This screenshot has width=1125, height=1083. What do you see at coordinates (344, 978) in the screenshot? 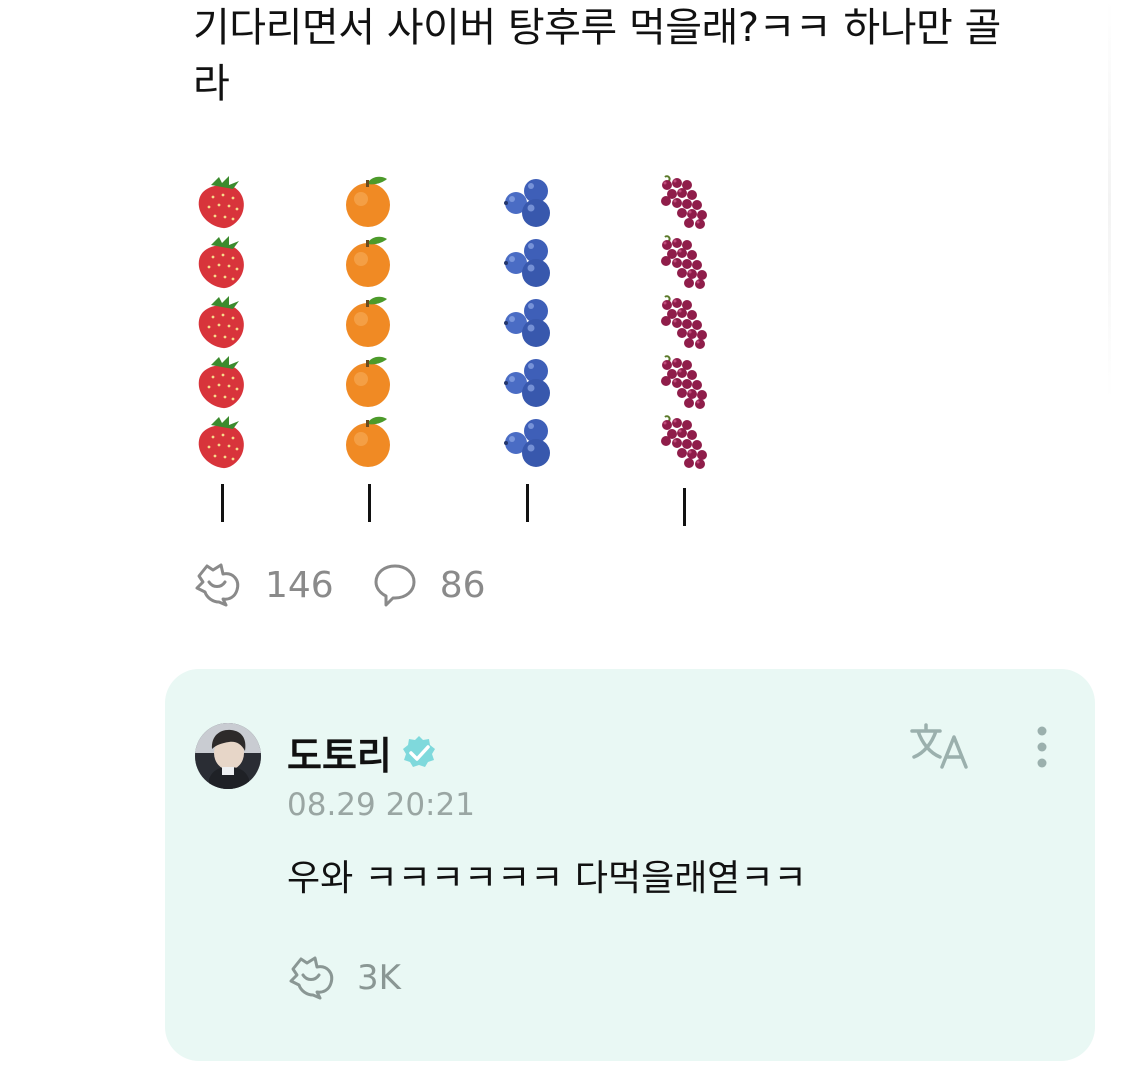
I see `comment-like-button: 3K` at bounding box center [344, 978].